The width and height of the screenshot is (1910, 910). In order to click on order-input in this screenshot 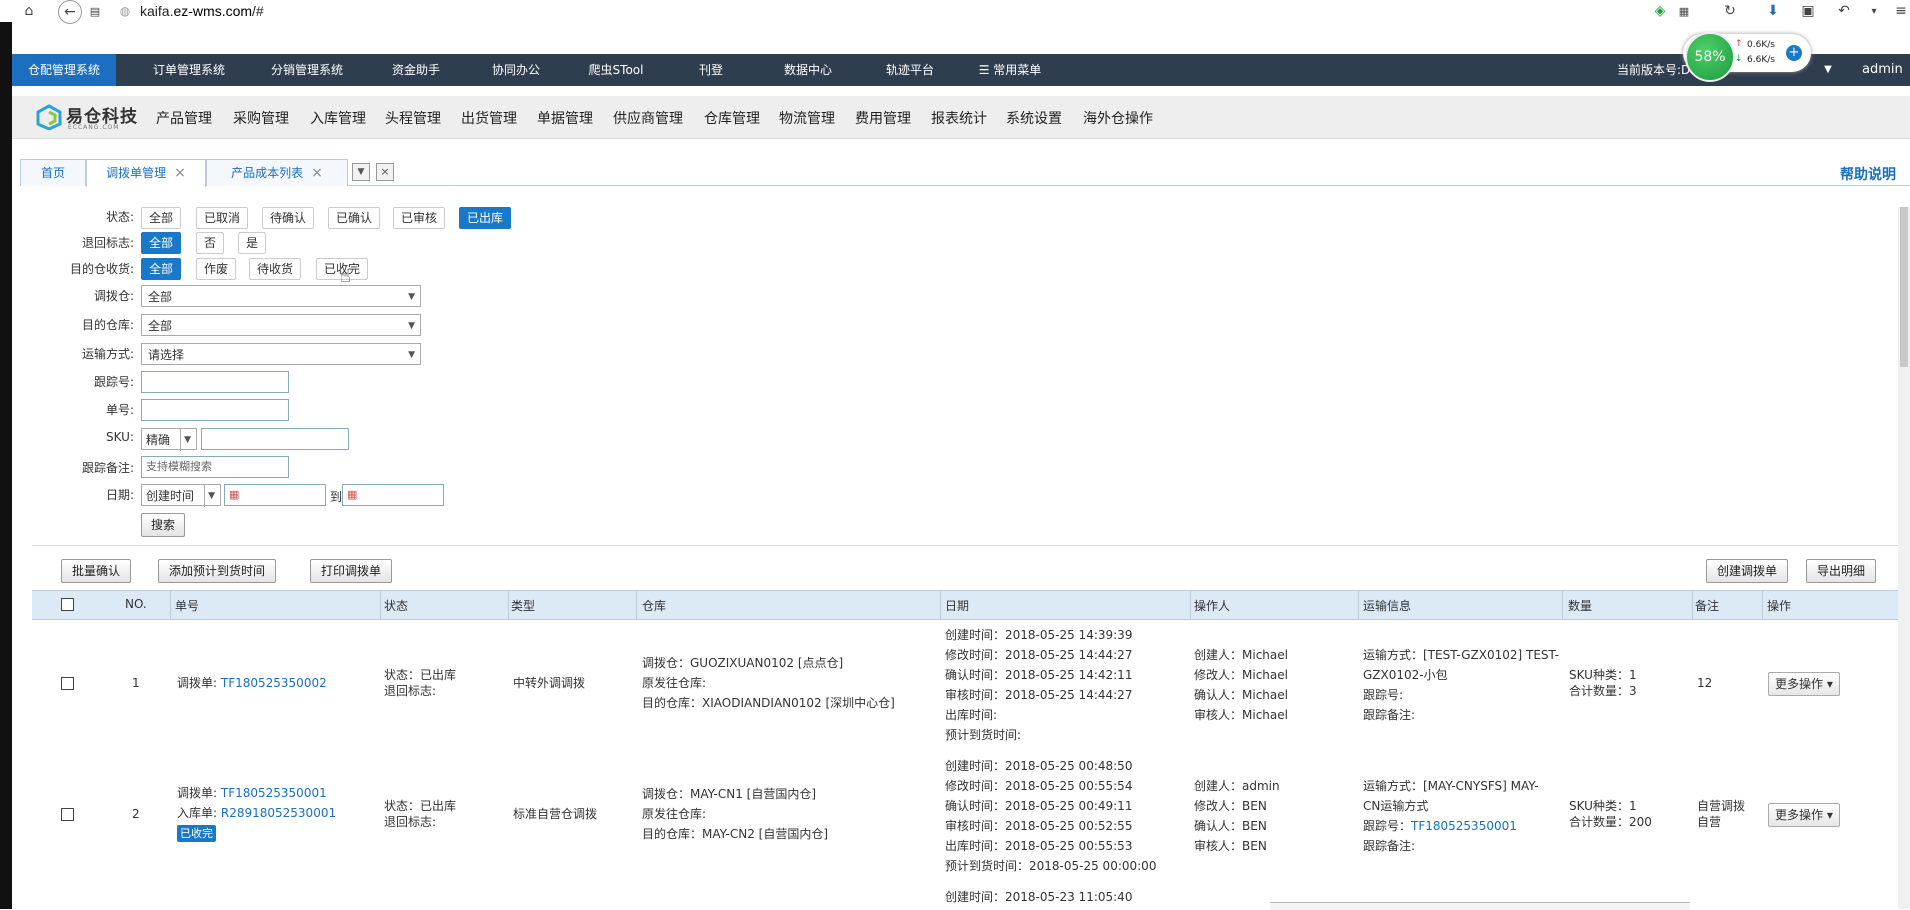, I will do `click(215, 410)`.